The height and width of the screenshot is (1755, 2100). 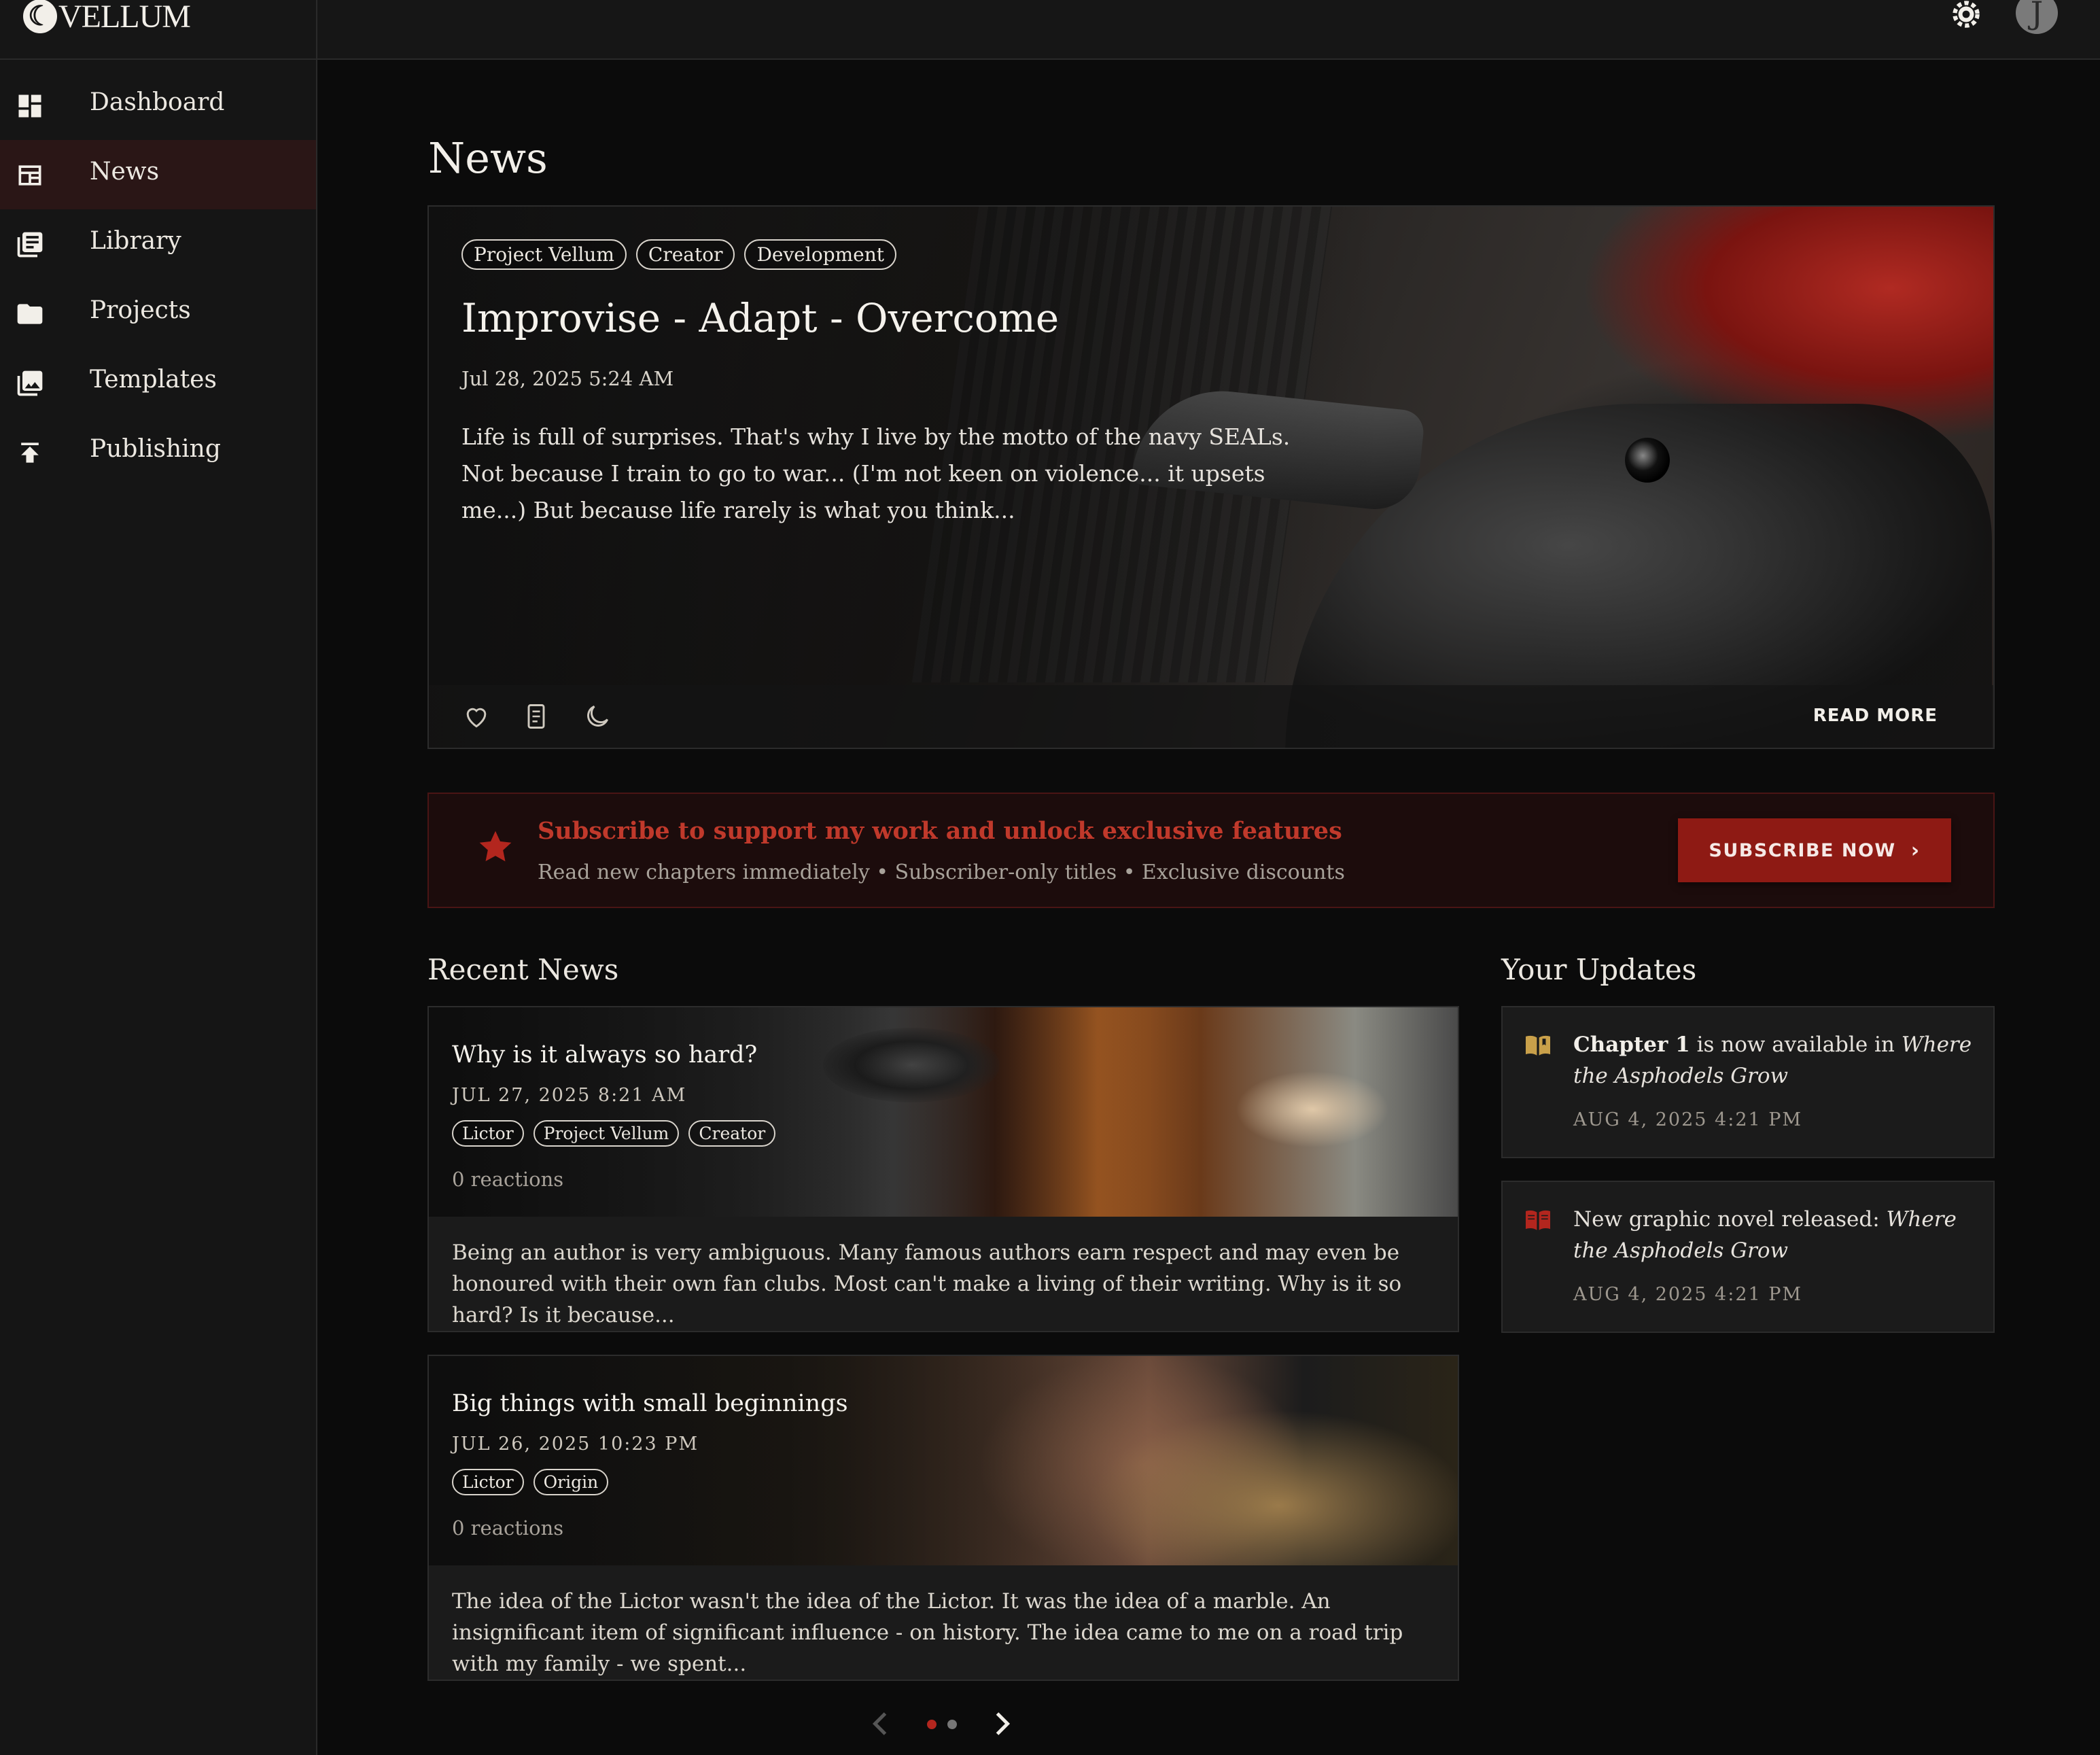 I want to click on chevron-right-icon: ›, so click(x=1916, y=850).